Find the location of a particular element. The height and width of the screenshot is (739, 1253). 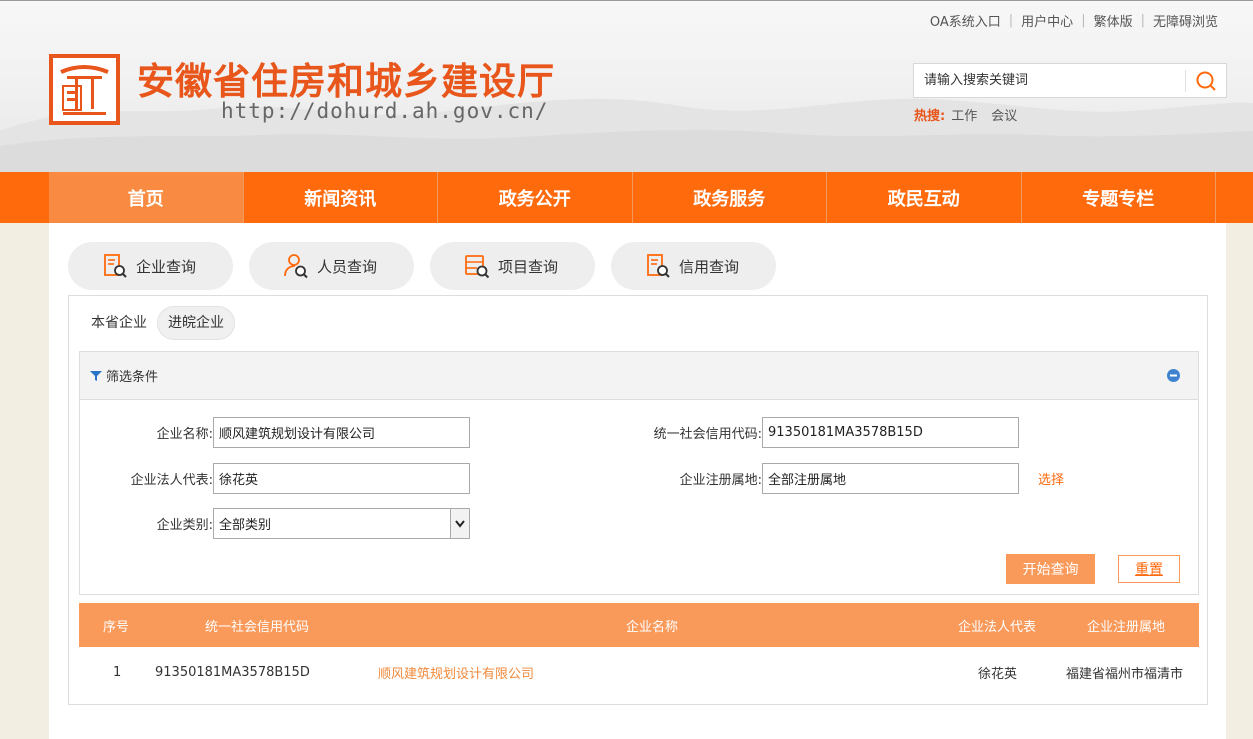

category-row: 企业类别: 全部类别 is located at coordinates (275, 523).